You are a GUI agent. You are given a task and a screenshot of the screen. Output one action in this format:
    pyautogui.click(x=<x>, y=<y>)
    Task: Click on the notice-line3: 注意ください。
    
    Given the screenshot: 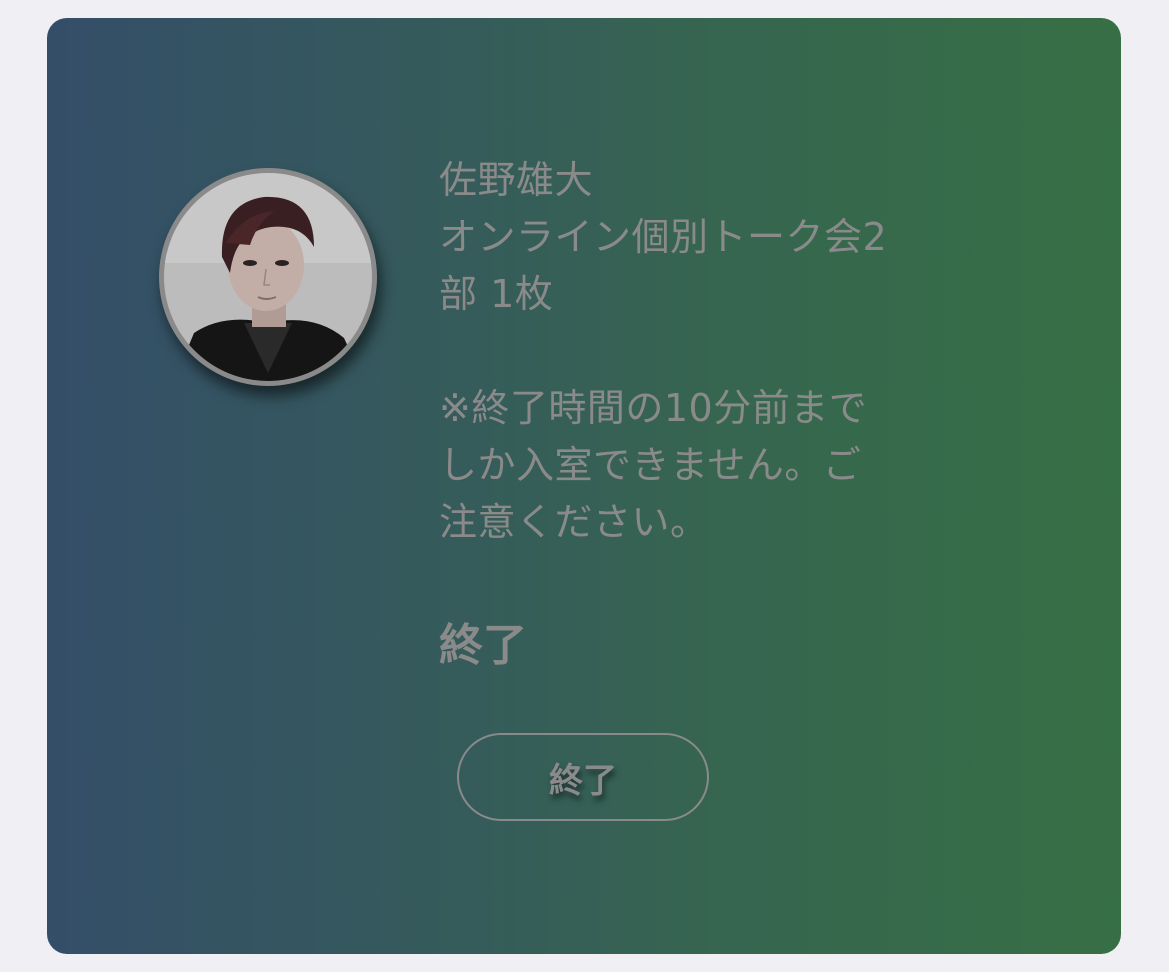 What is the action you would take?
    pyautogui.click(x=574, y=522)
    